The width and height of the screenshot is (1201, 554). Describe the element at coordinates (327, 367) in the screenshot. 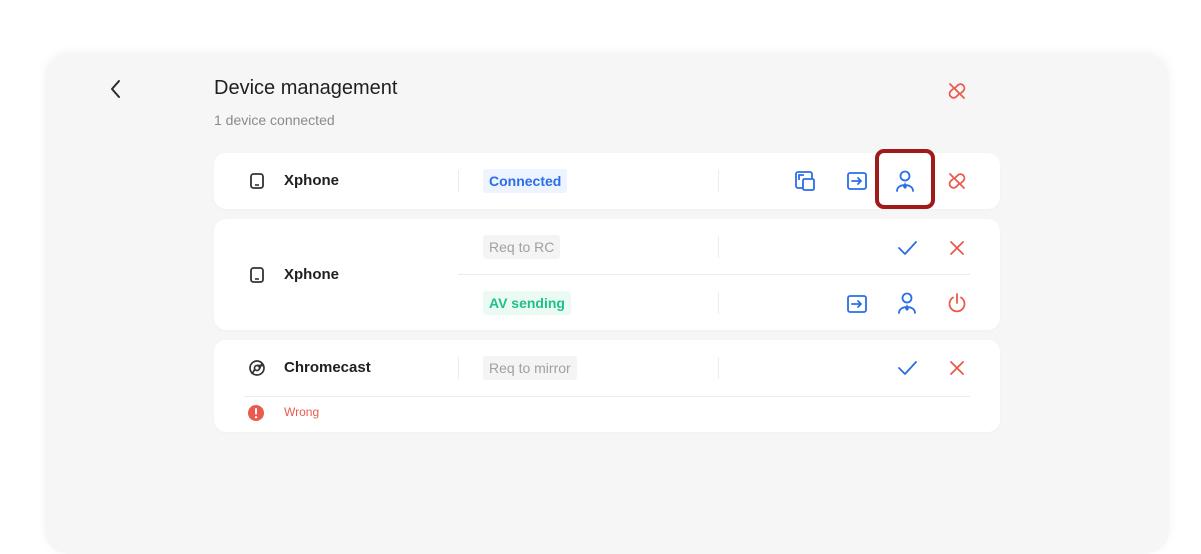

I see `device-name: Chromecast` at that location.